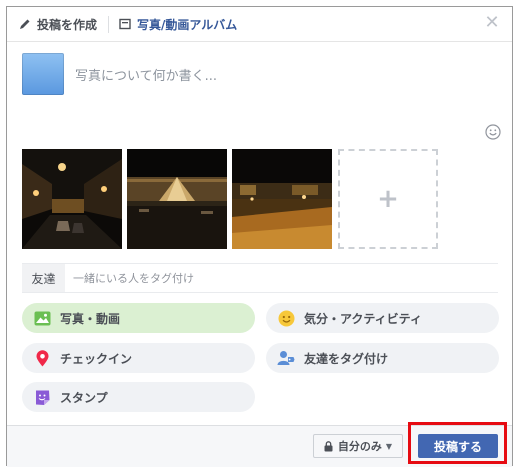  Describe the element at coordinates (346, 358) in the screenshot. I see `tag-friends-label-text: 友達をタグ付け` at that location.